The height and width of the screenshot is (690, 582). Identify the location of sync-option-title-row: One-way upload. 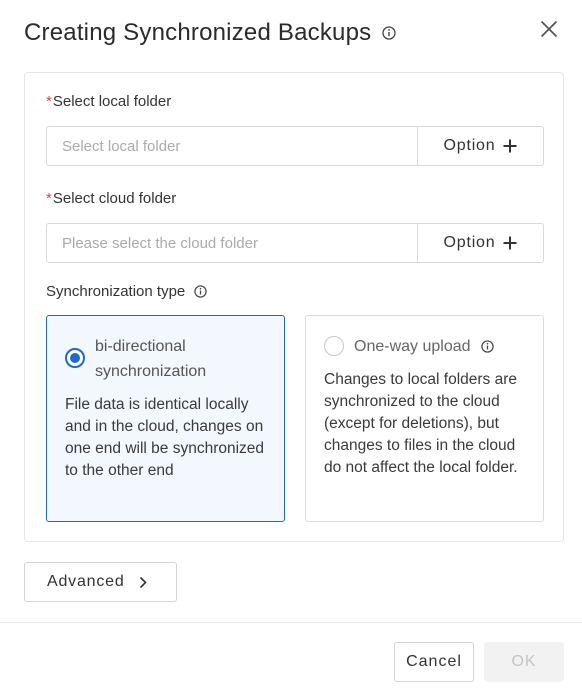
(439, 346).